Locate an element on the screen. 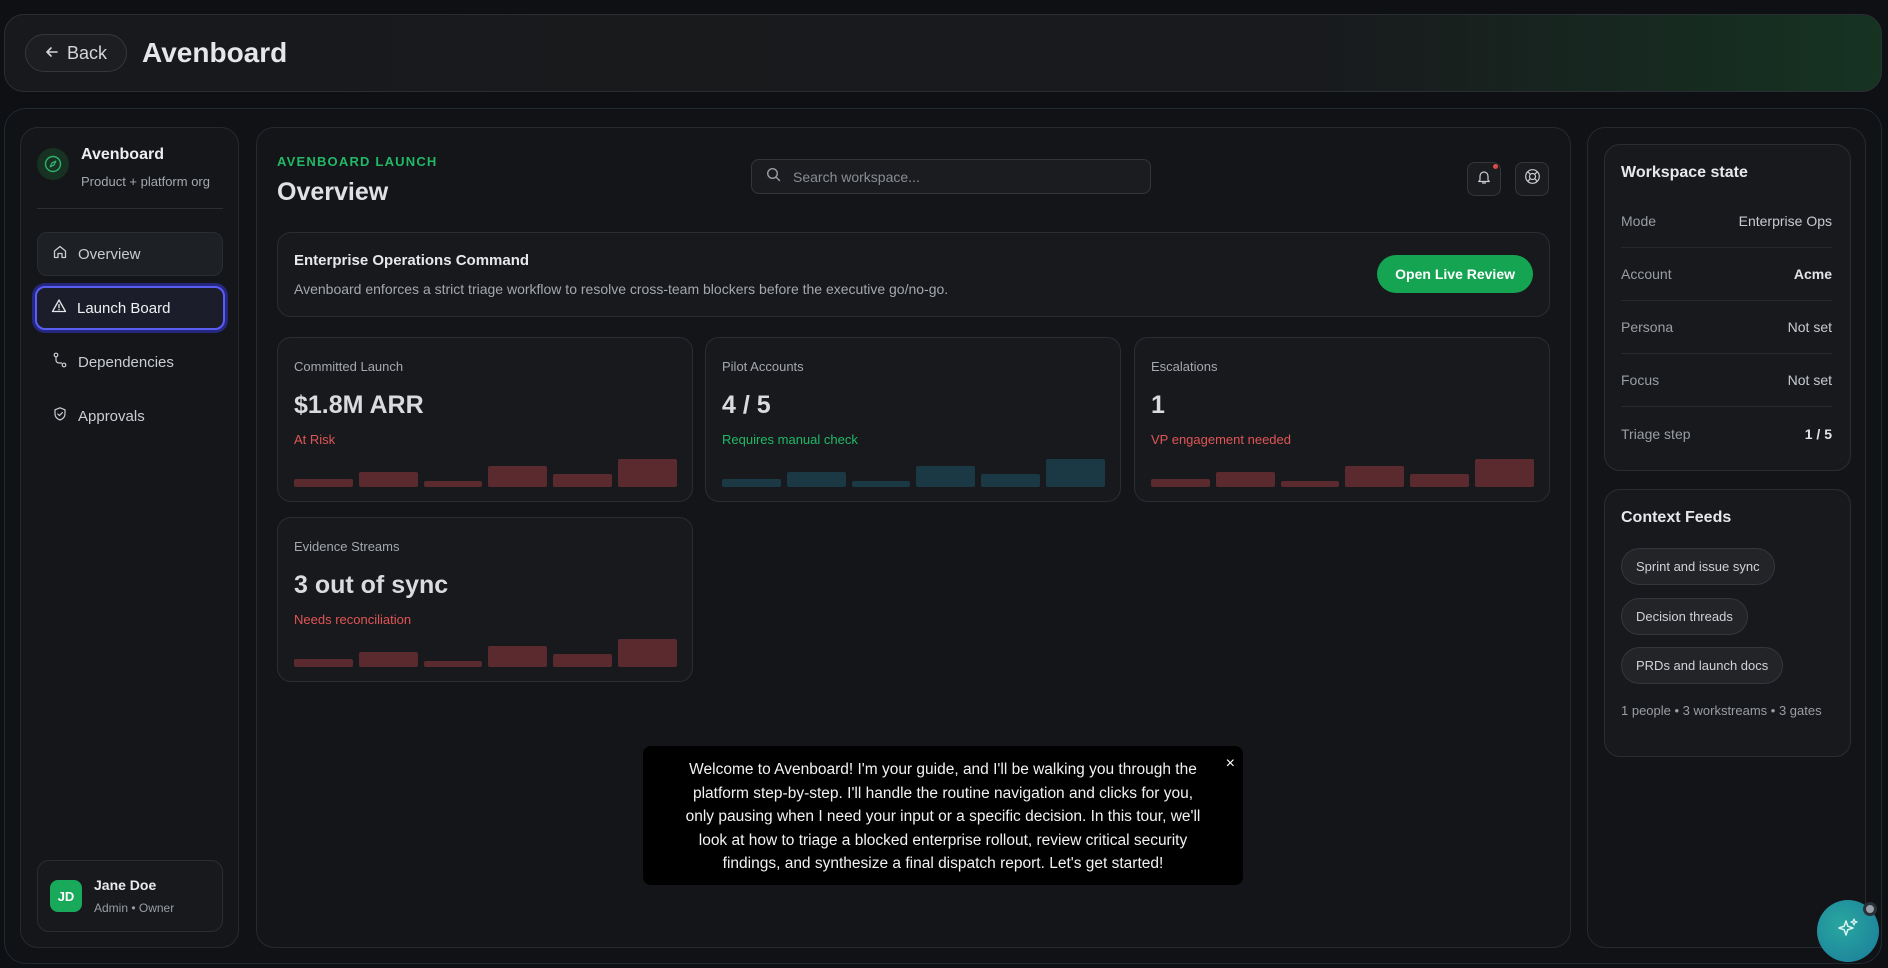 The height and width of the screenshot is (968, 1888). ws-row-focus: Focus Not set is located at coordinates (1726, 380).